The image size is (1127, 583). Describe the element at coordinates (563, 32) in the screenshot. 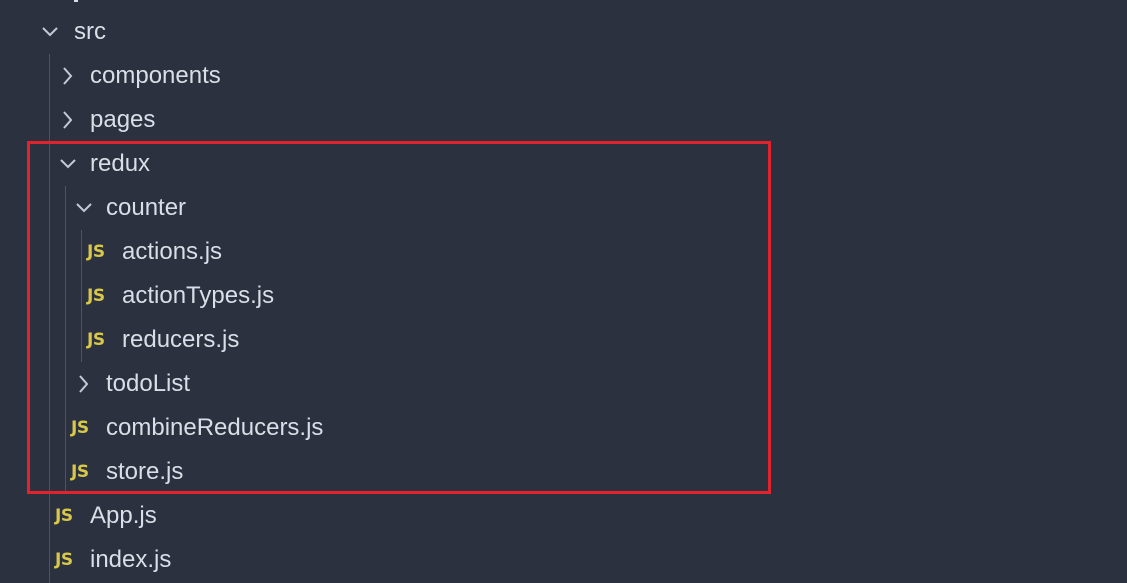

I see `tree-folder-src: src` at that location.